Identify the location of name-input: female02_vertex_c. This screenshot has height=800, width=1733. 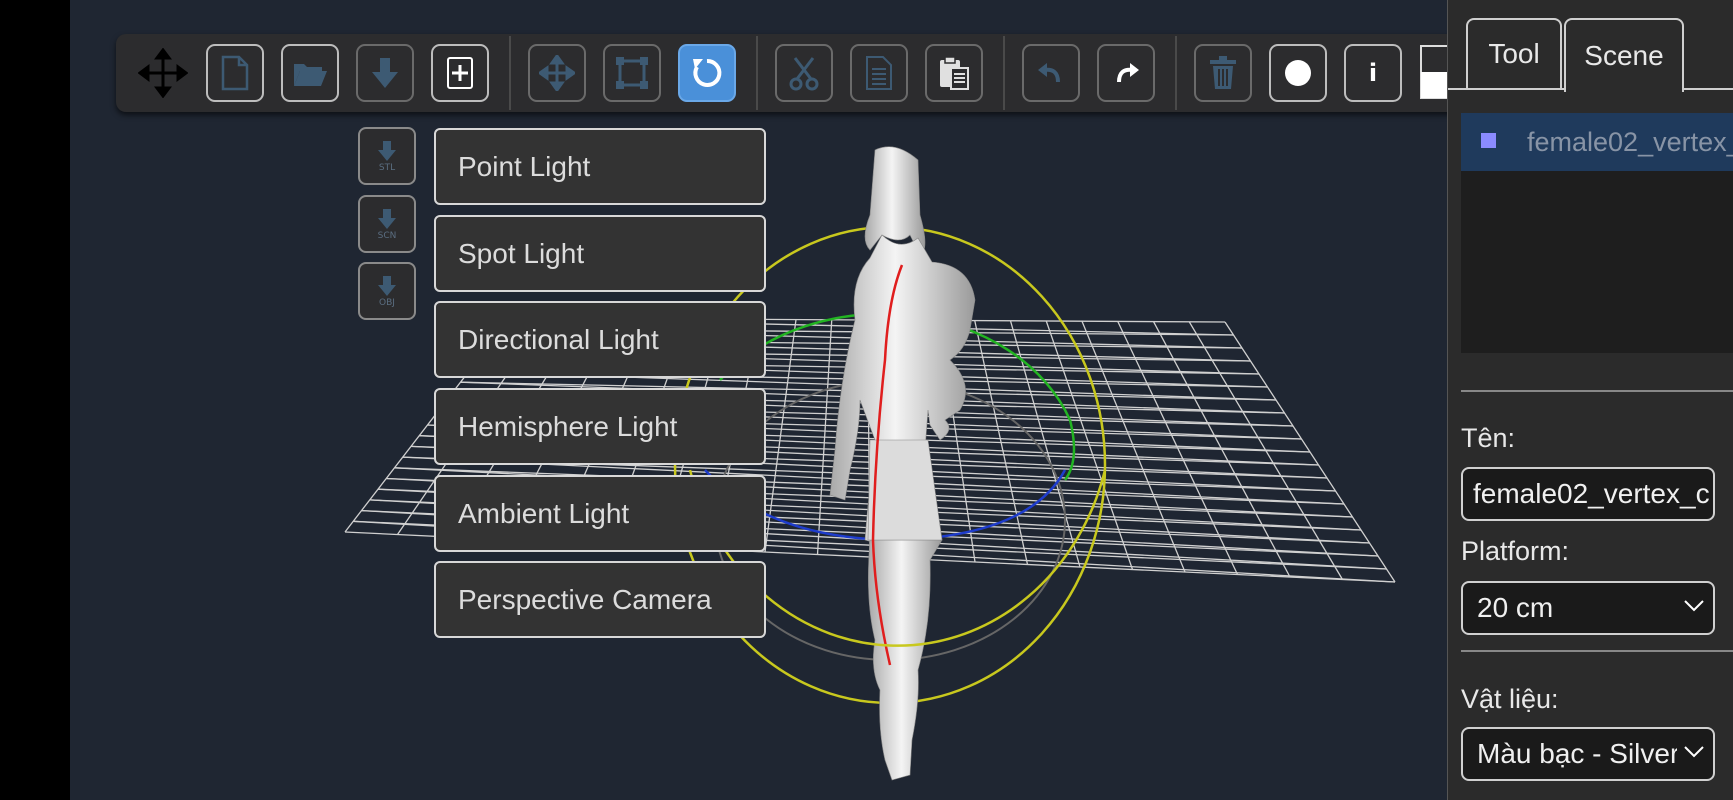
(1588, 494).